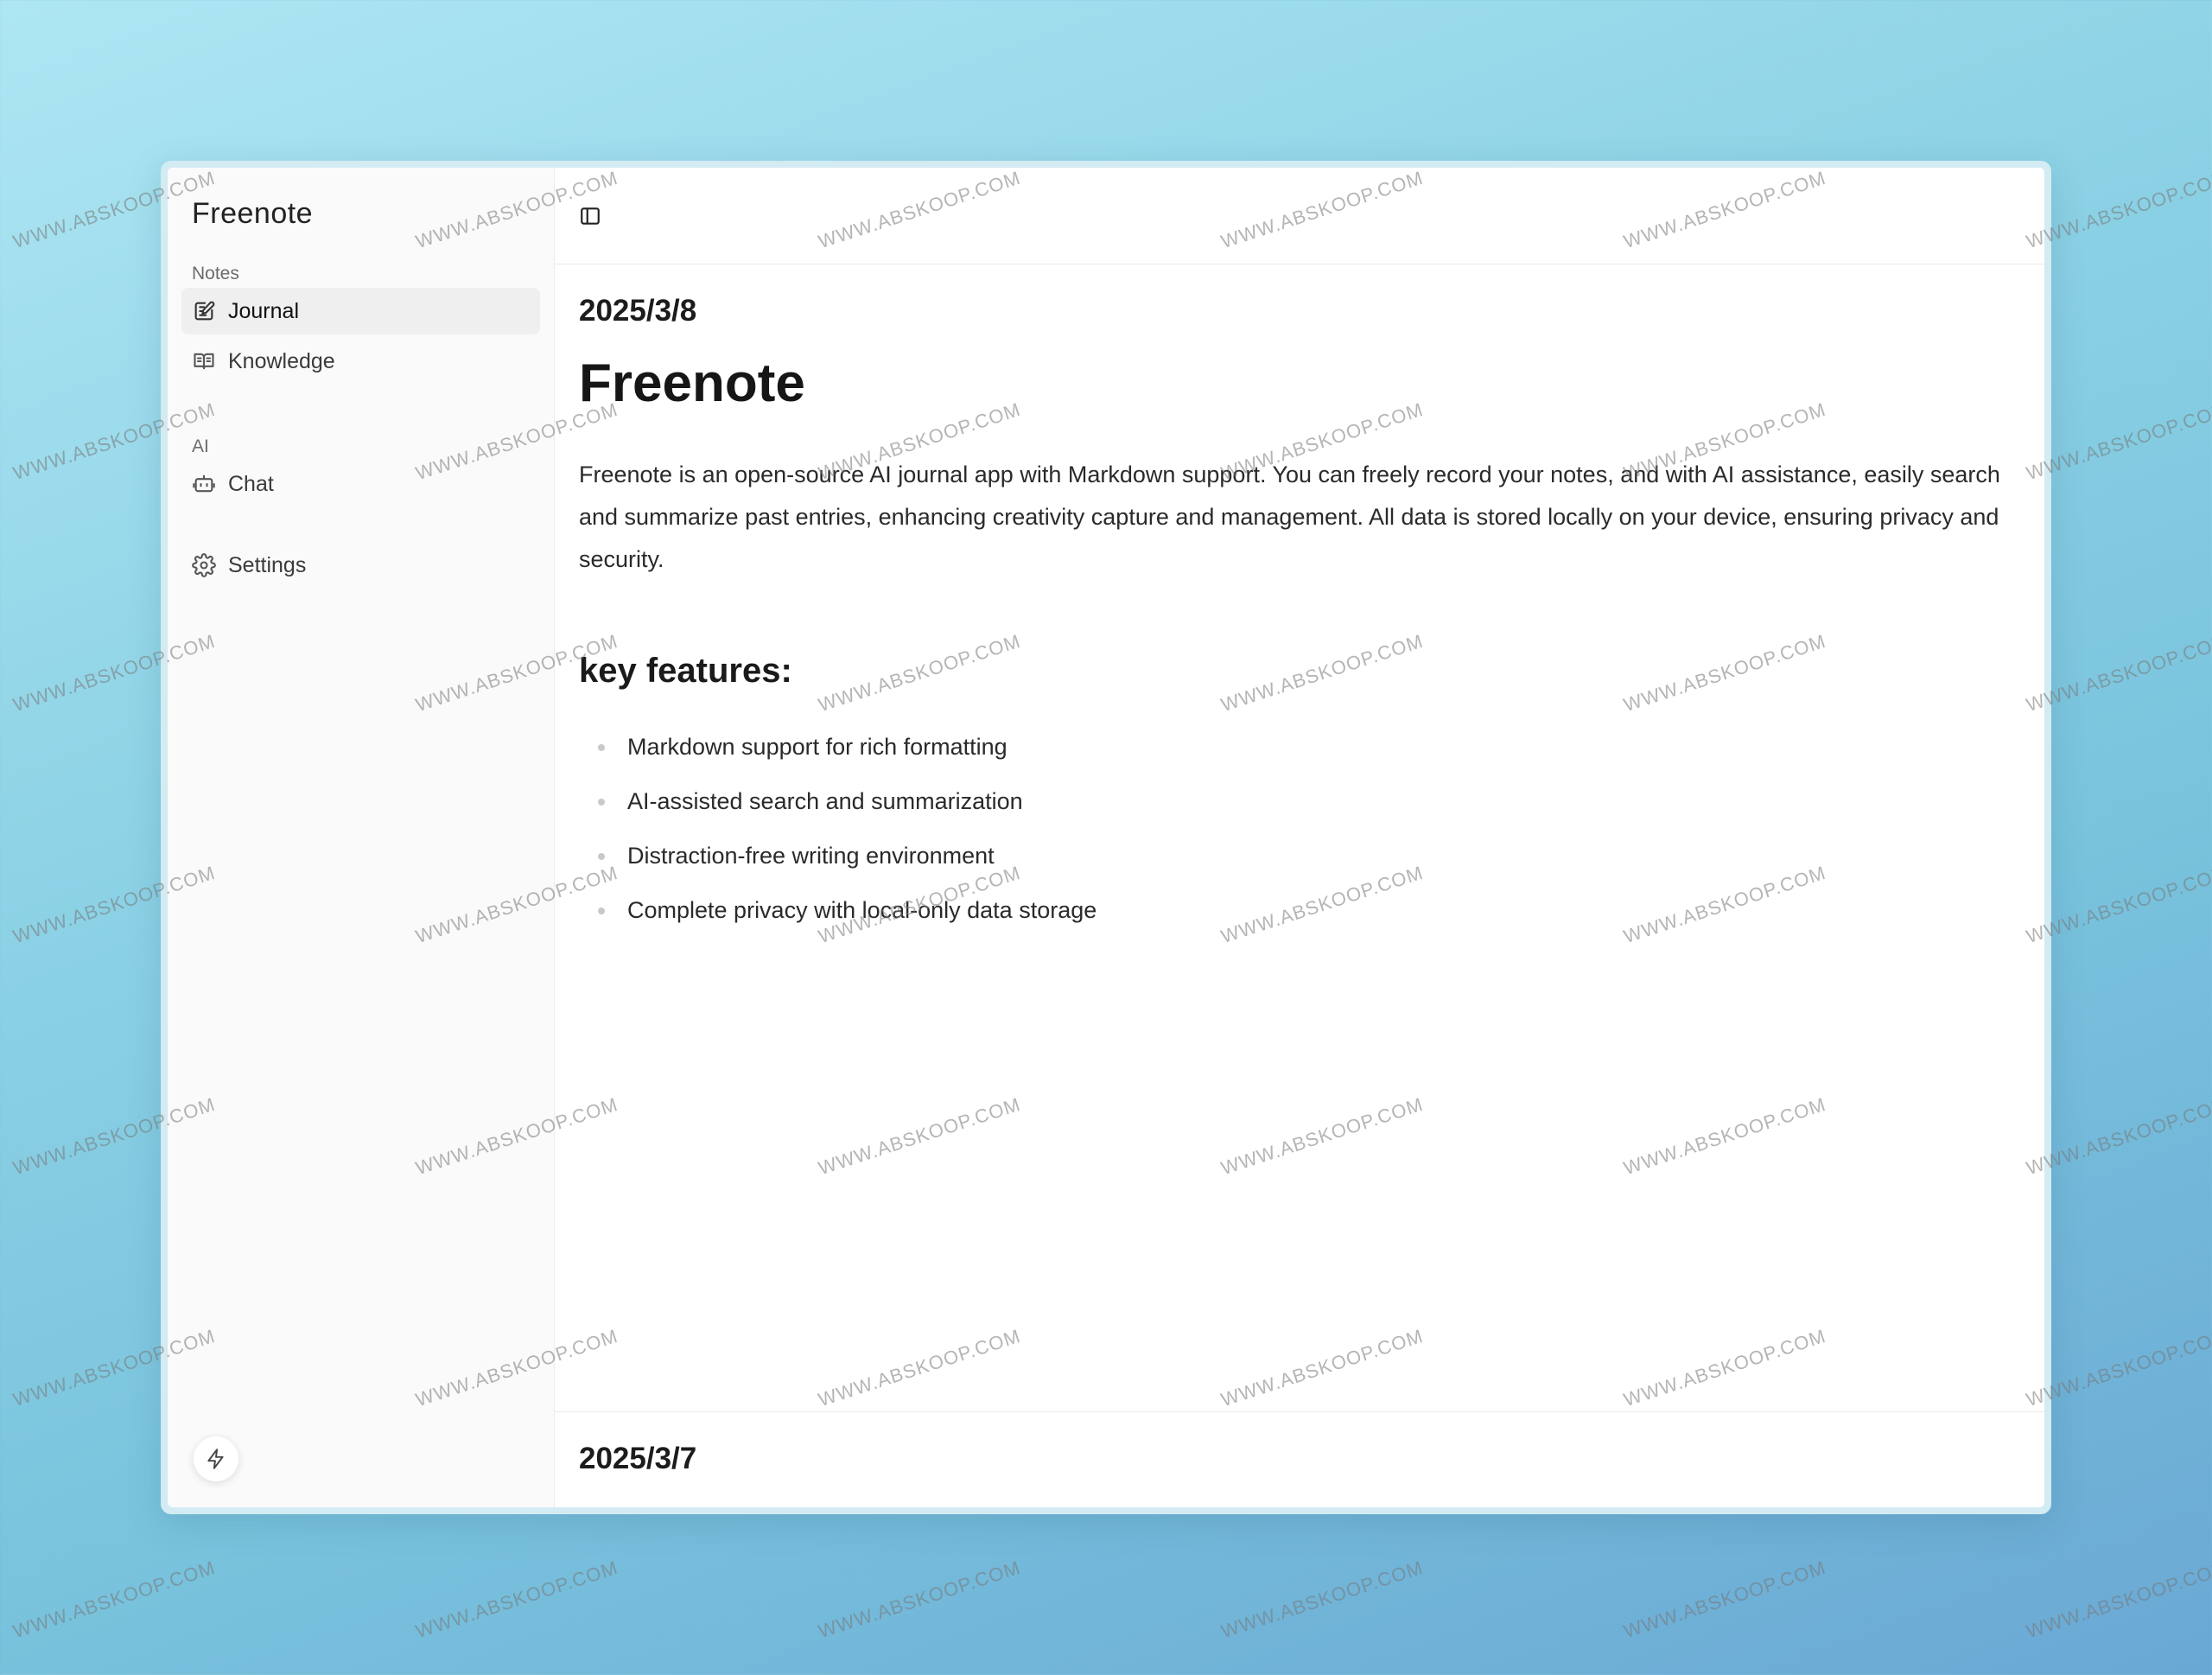 This screenshot has height=1675, width=2212. I want to click on sidebar-toggle-button, so click(590, 216).